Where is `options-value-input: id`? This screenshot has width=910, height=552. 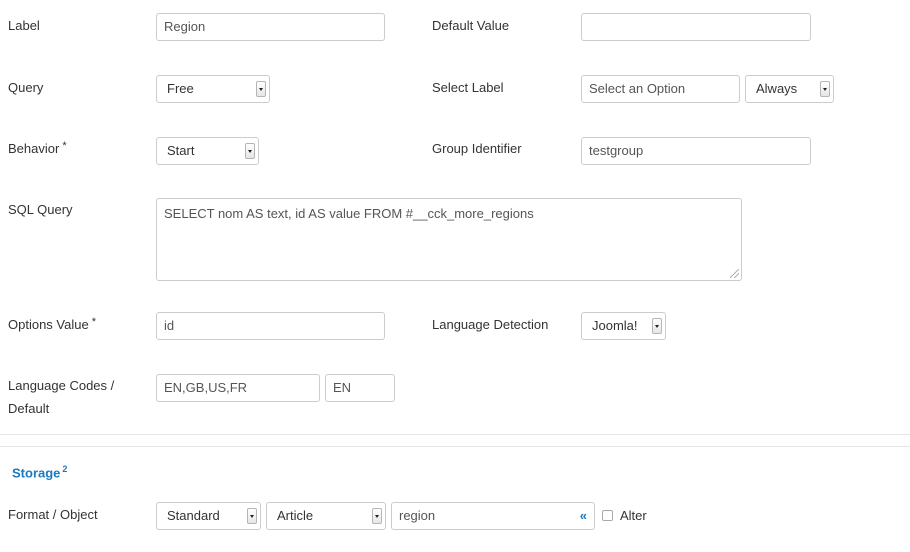
options-value-input: id is located at coordinates (270, 326).